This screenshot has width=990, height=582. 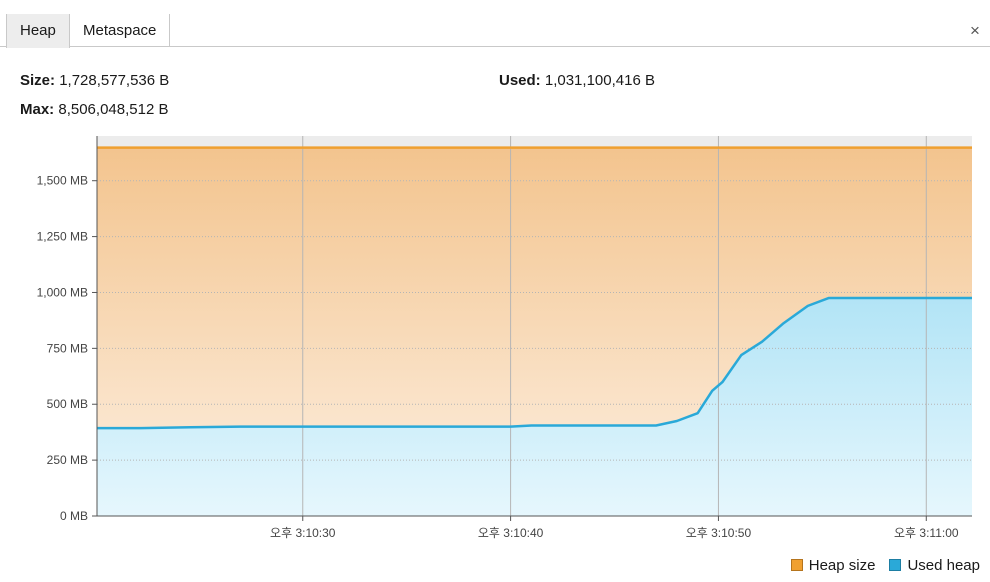 What do you see at coordinates (796, 565) in the screenshot?
I see `legend-swatch-heap-size` at bounding box center [796, 565].